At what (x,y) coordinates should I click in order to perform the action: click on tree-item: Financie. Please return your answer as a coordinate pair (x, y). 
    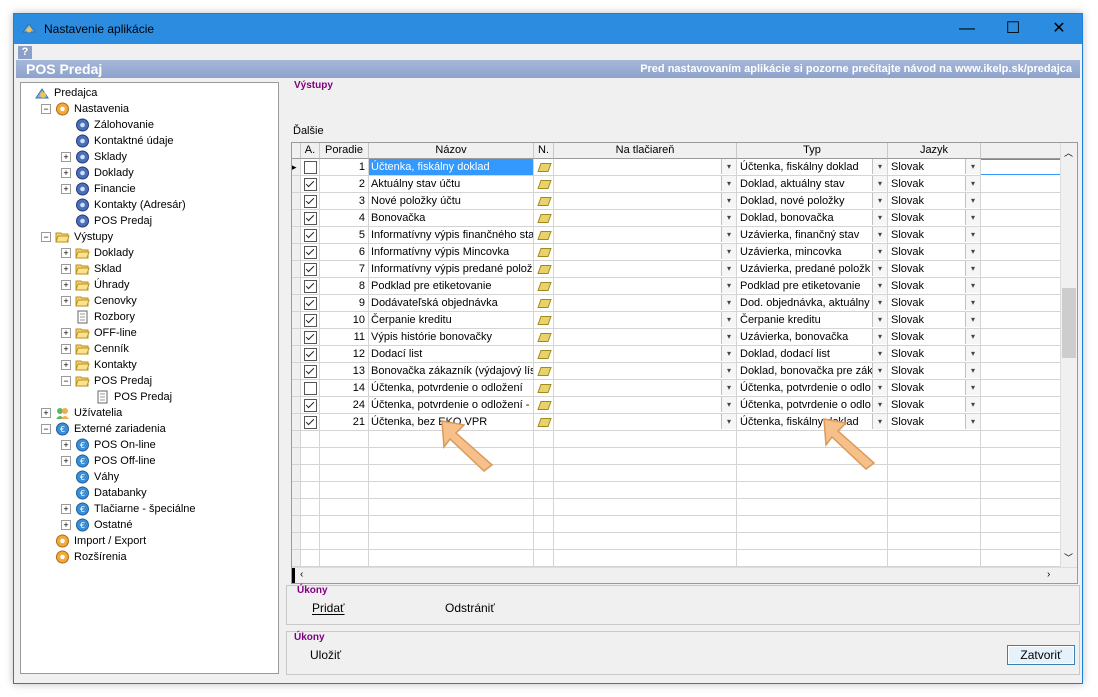
    Looking at the image, I should click on (105, 189).